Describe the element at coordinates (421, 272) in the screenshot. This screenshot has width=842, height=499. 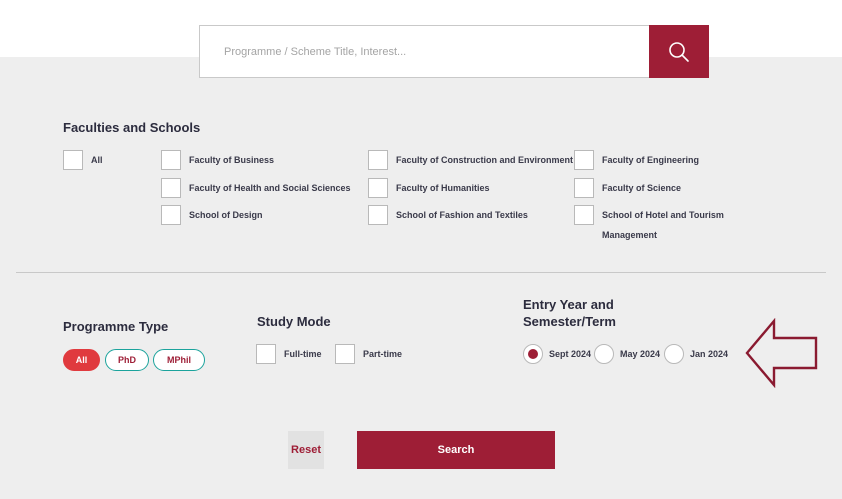
I see `section-divider` at that location.